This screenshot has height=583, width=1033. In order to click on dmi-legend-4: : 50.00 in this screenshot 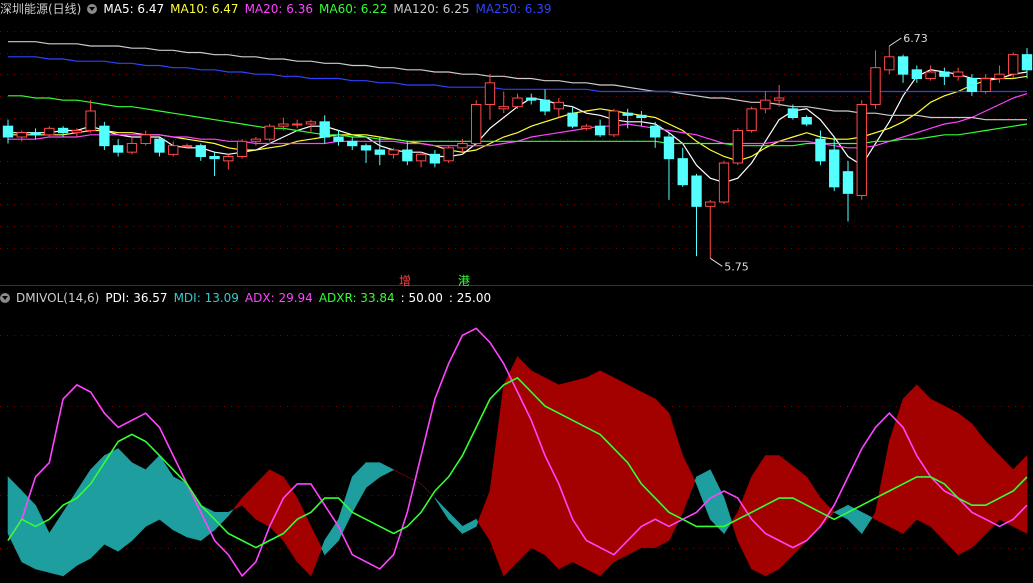, I will do `click(421, 298)`.